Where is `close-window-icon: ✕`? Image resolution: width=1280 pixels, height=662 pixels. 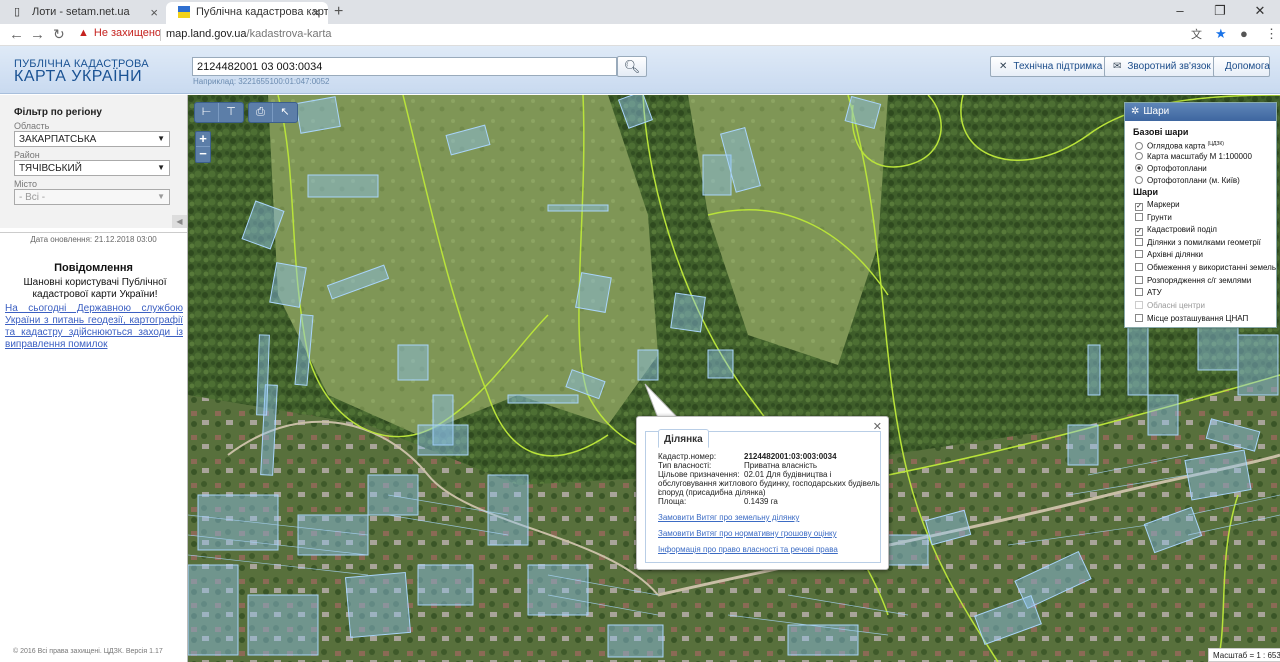 close-window-icon: ✕ is located at coordinates (1260, 12).